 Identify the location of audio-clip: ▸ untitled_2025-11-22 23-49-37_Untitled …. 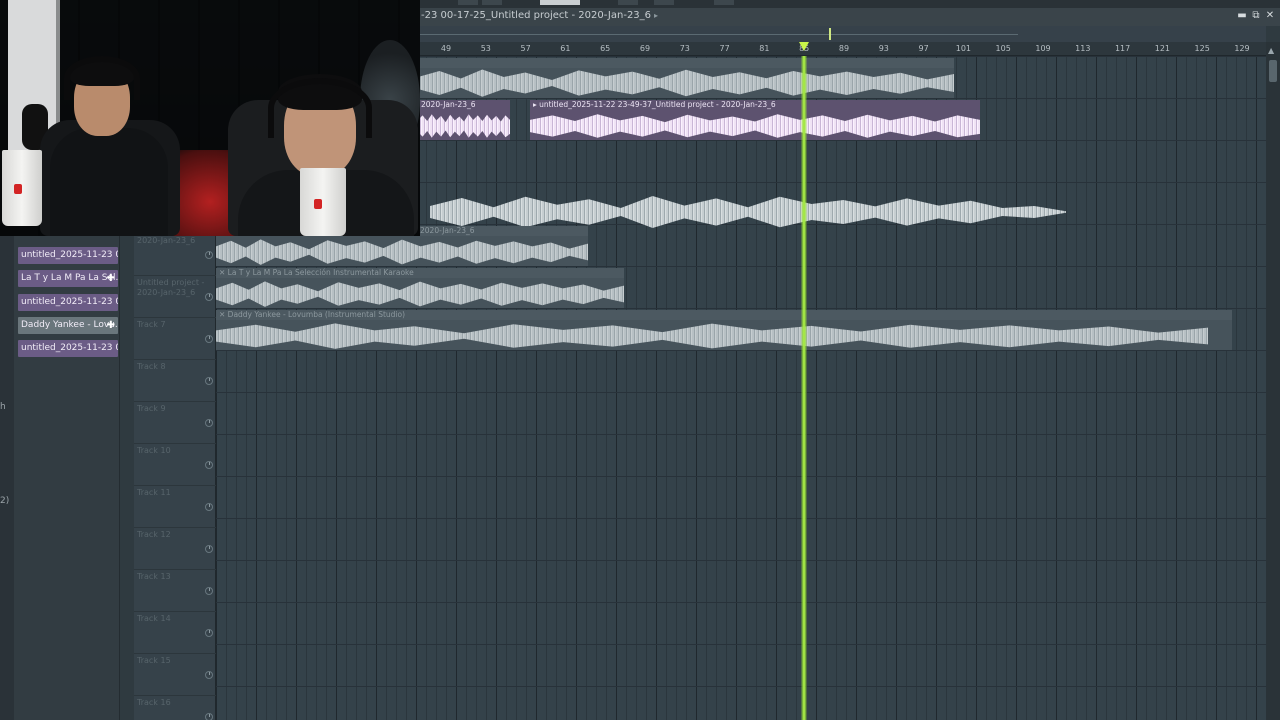
(755, 120).